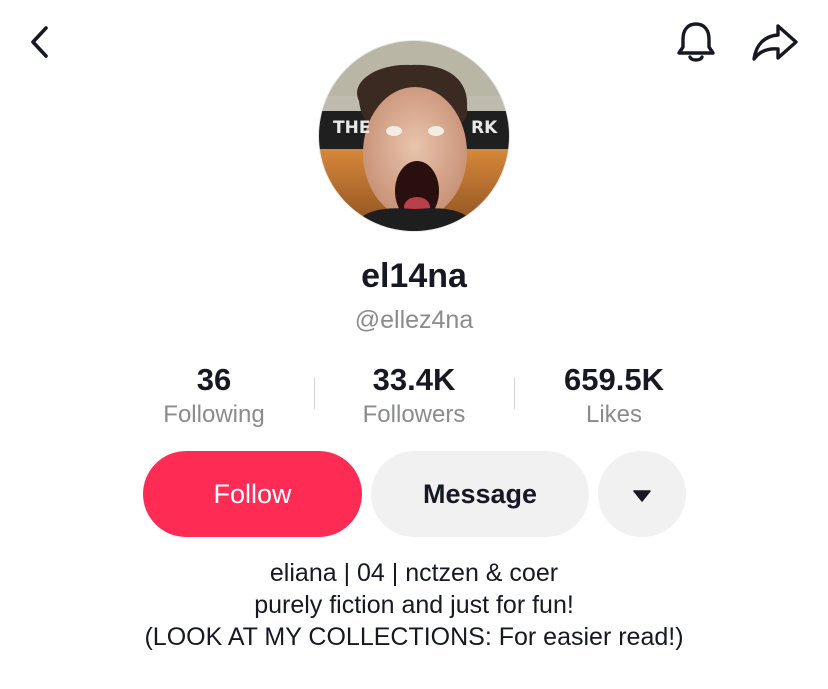 The image size is (828, 689). What do you see at coordinates (414, 320) in the screenshot?
I see `username: @ellez4na` at bounding box center [414, 320].